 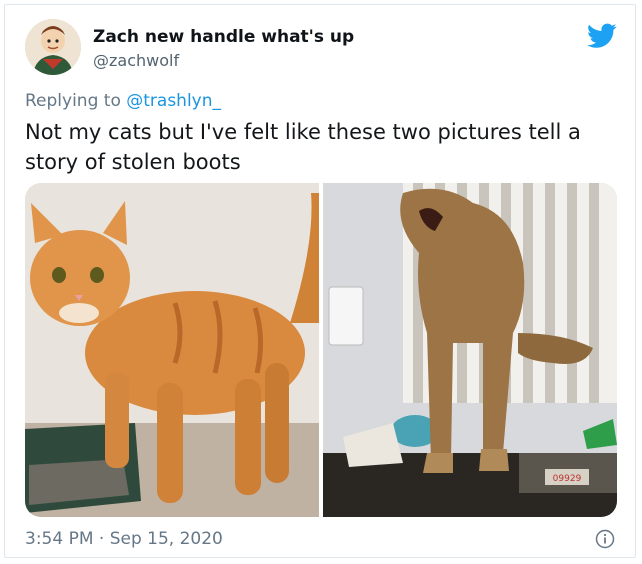 I want to click on avatar, so click(x=53, y=47).